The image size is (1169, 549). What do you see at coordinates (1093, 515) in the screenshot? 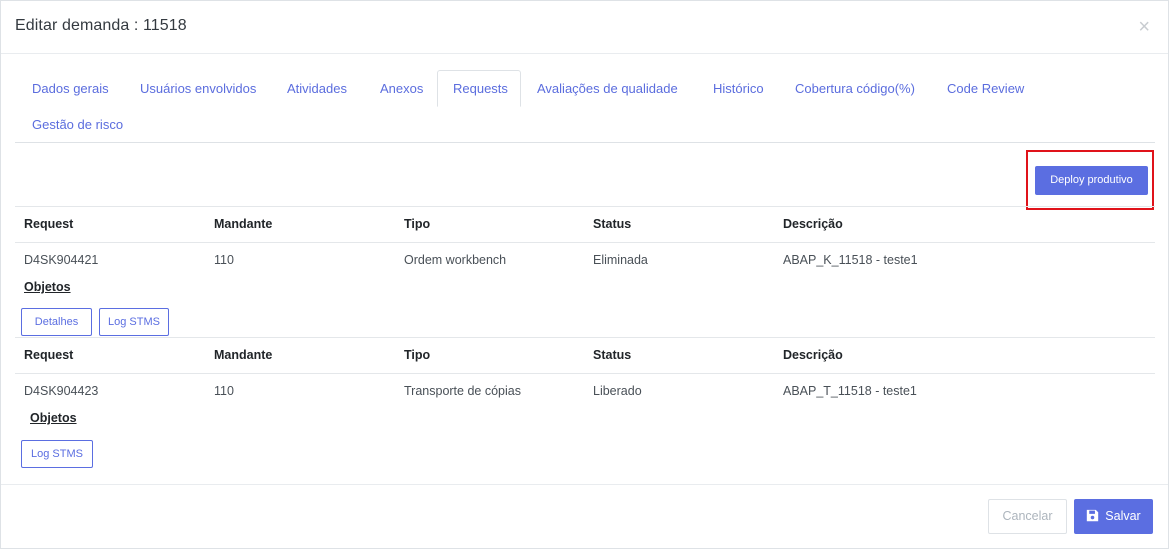
I see `floppy-disk-icon` at bounding box center [1093, 515].